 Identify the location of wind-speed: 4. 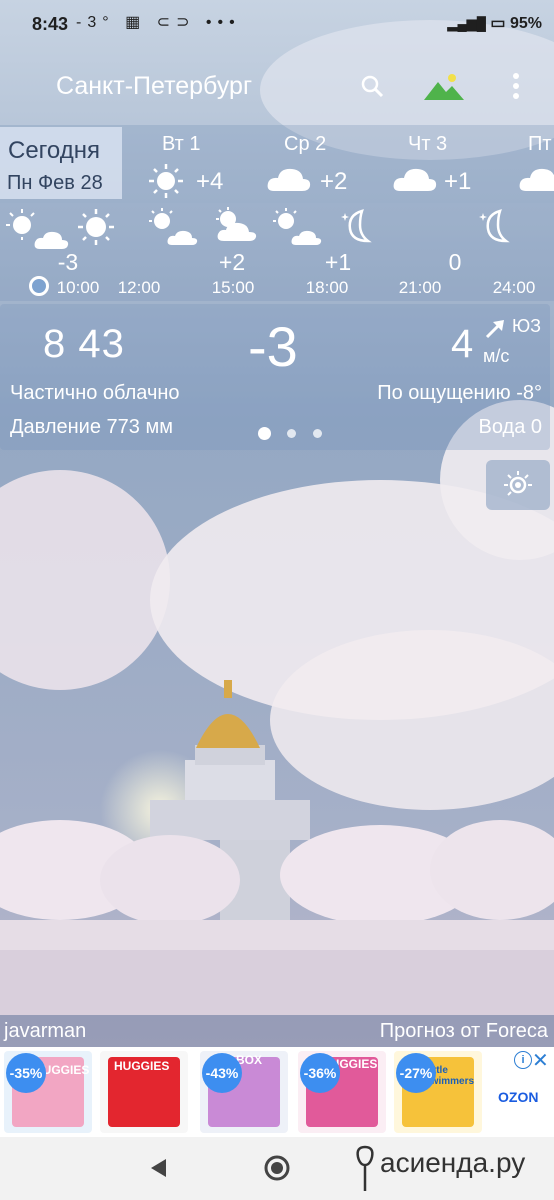
(462, 344).